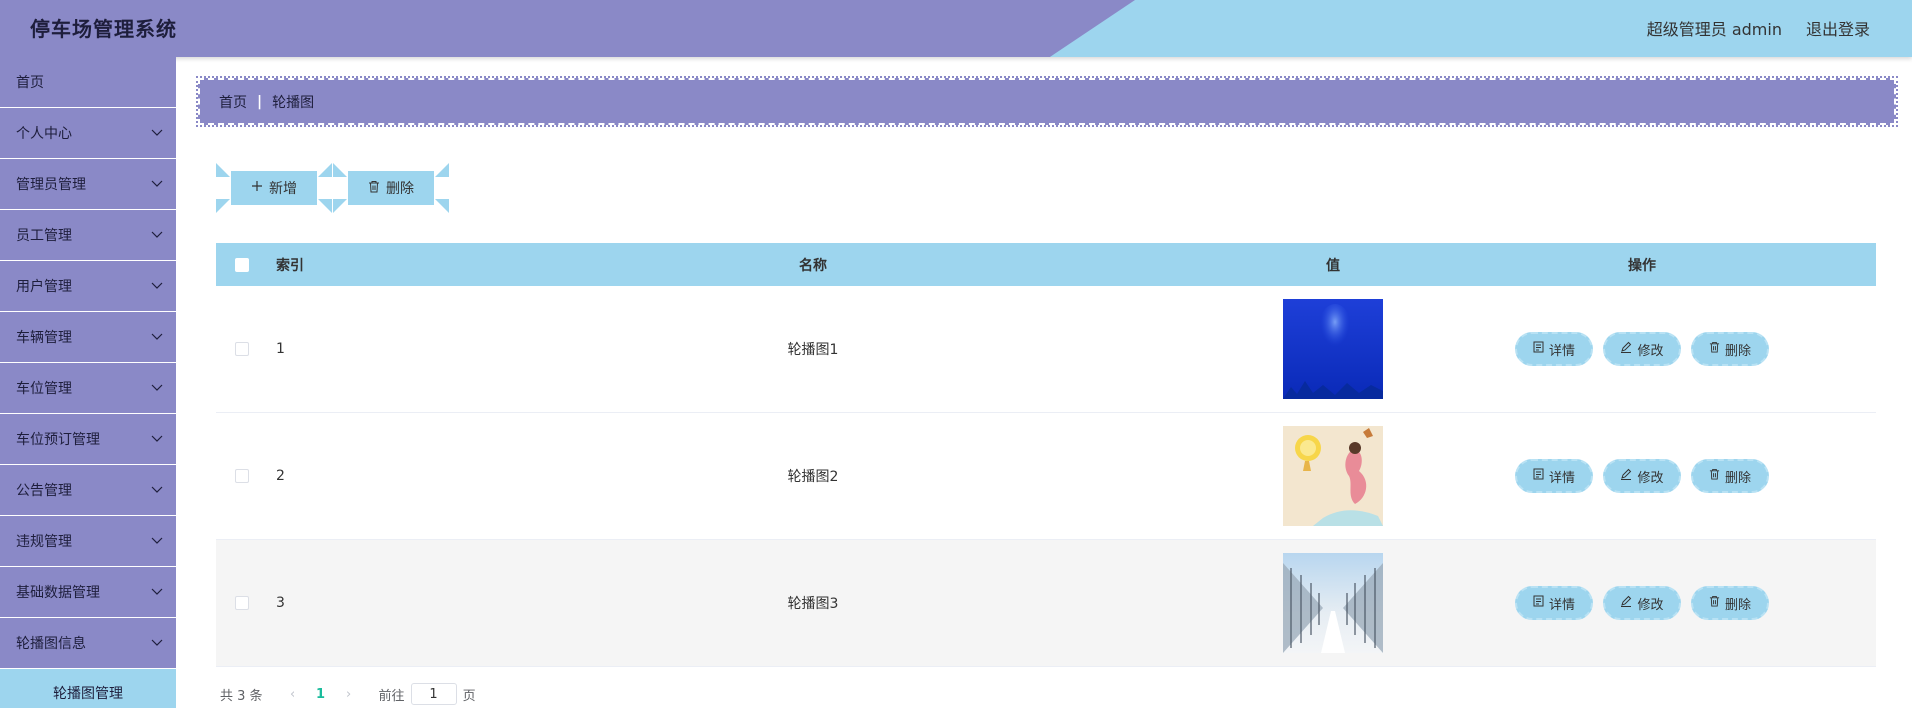 The width and height of the screenshot is (1912, 708). I want to click on sidebar-item-label: 违规管理, so click(44, 542).